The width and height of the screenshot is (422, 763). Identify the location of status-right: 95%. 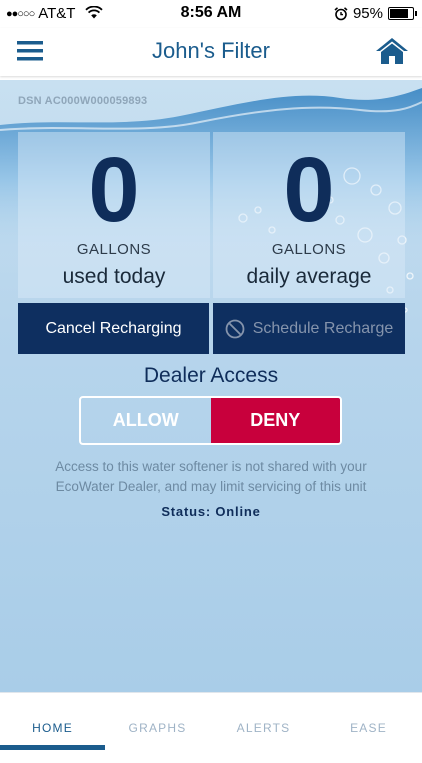
(375, 13).